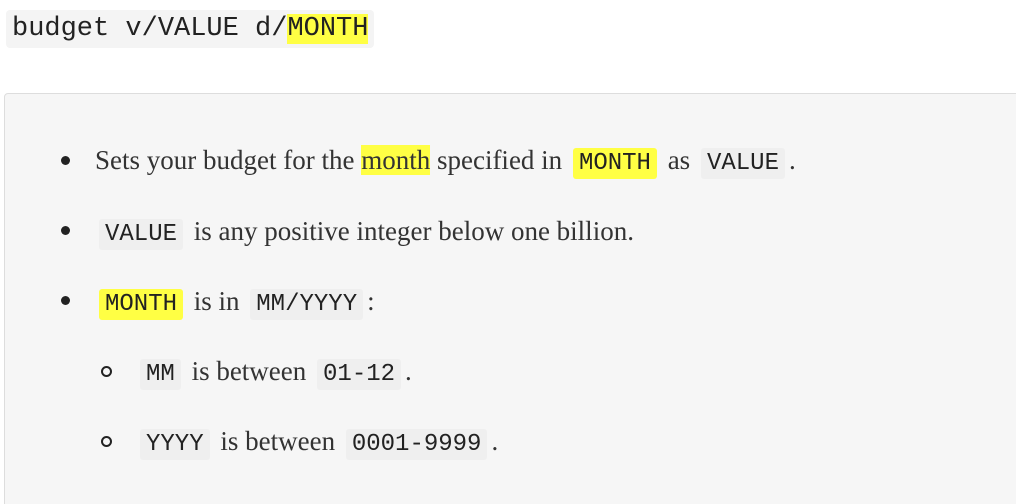 The width and height of the screenshot is (1016, 504). I want to click on code-range: 01-12, so click(359, 374).